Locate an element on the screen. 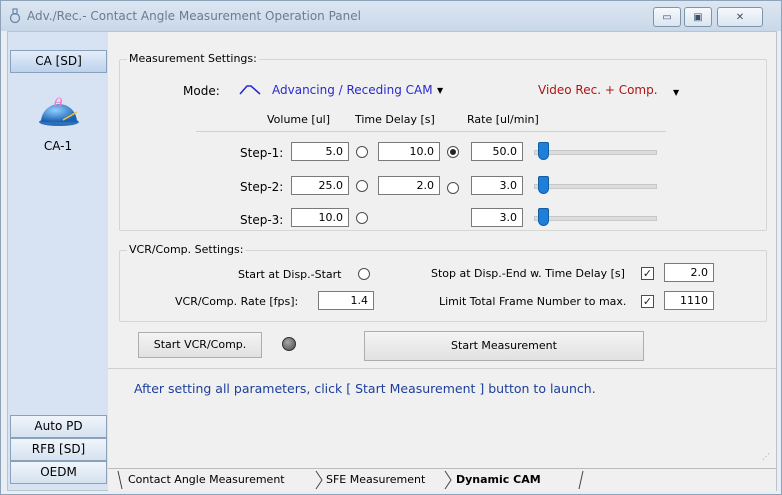 The height and width of the screenshot is (495, 782). step-3-radio-a is located at coordinates (362, 218).